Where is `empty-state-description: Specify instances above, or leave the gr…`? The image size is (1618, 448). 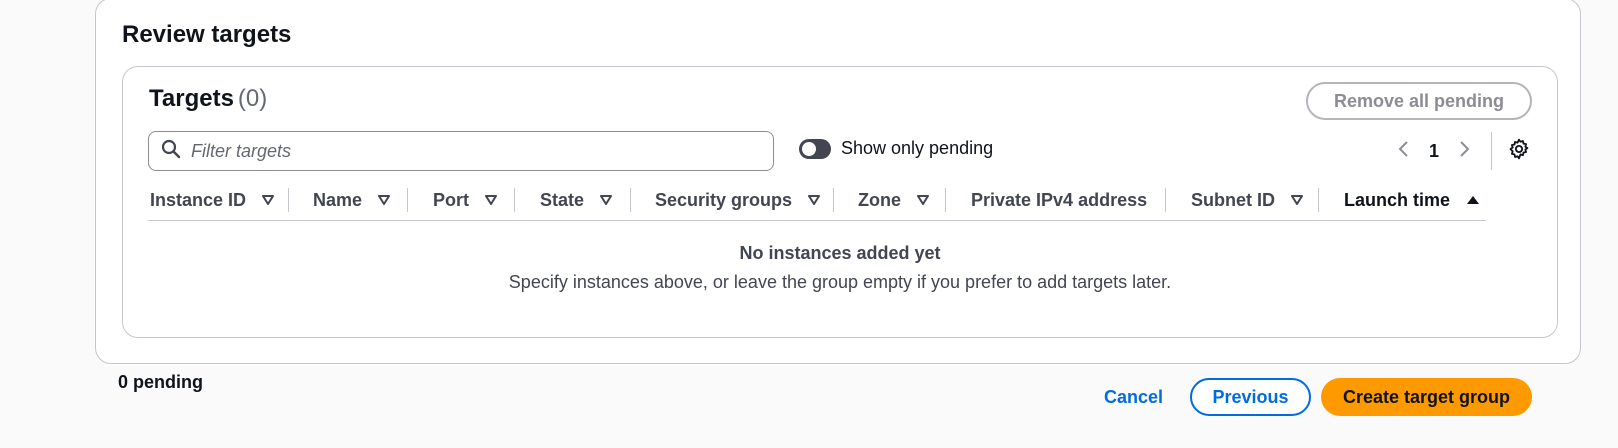 empty-state-description: Specify instances above, or leave the gr… is located at coordinates (840, 282).